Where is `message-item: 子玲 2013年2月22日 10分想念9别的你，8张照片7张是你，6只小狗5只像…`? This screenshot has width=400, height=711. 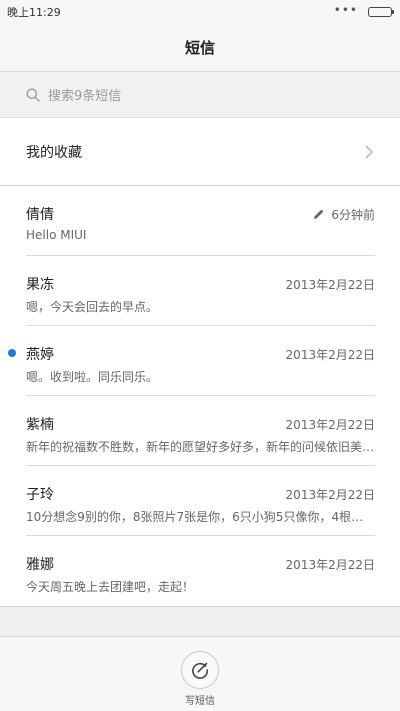 message-item: 子玲 2013年2月22日 10分想念9别的你，8张照片7张是你，6只小狗5只像… is located at coordinates (200, 501).